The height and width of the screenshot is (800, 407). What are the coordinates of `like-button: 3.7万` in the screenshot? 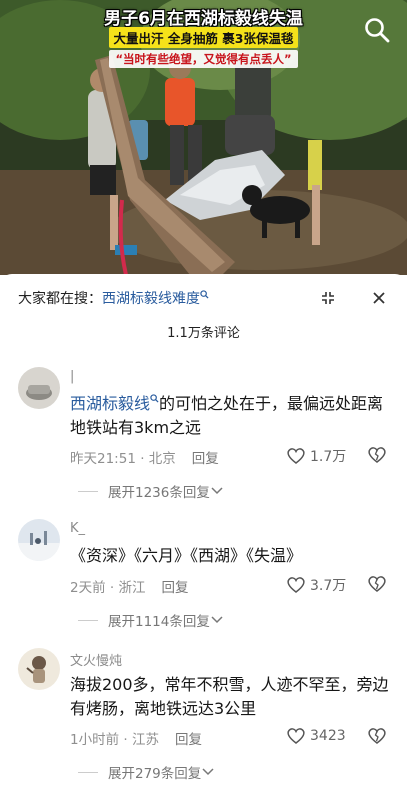 It's located at (316, 585).